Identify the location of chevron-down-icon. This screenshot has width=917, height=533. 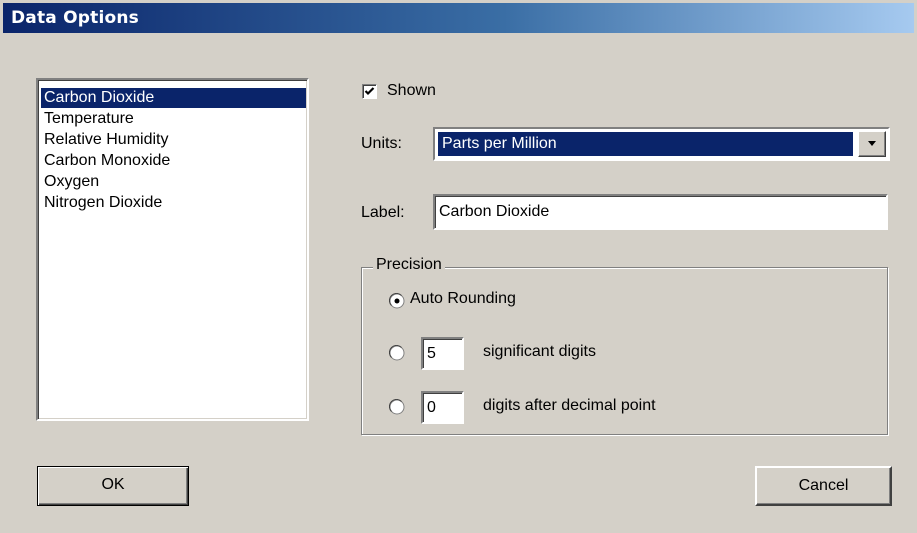
(872, 143).